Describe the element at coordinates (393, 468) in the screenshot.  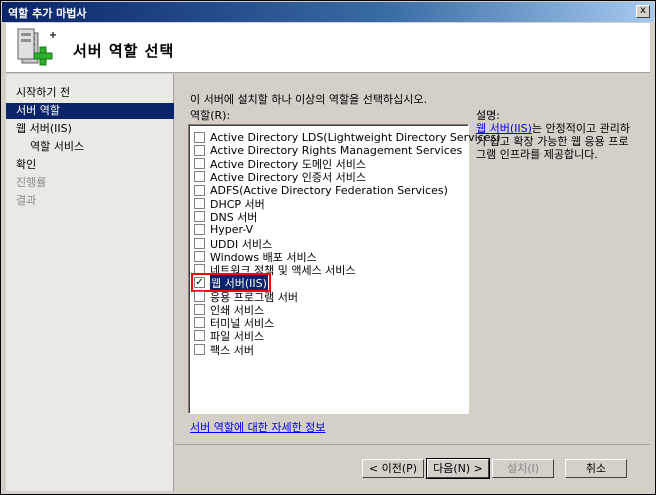
I see `previous-button: < 이전(P)` at that location.